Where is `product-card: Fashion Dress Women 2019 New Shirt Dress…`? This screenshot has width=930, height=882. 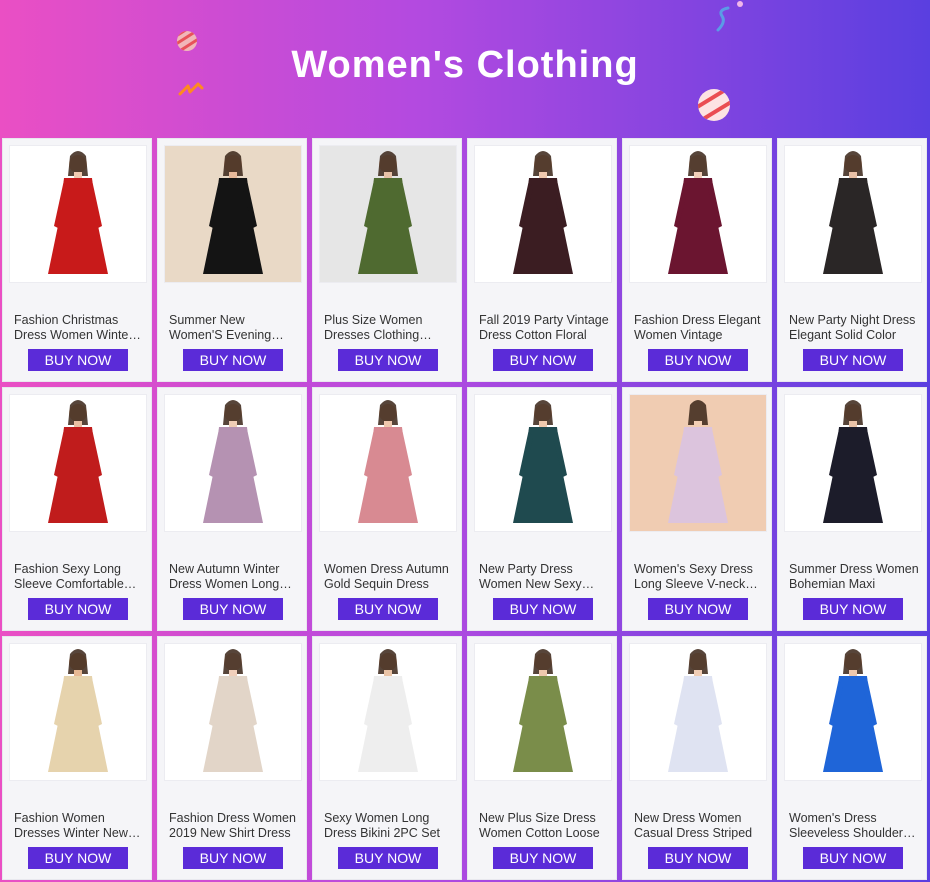 product-card: Fashion Dress Women 2019 New Shirt Dress… is located at coordinates (232, 758).